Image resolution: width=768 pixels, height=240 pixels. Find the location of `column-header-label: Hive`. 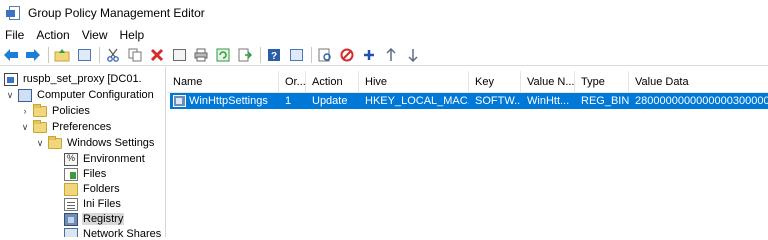

column-header-label: Hive is located at coordinates (376, 82).